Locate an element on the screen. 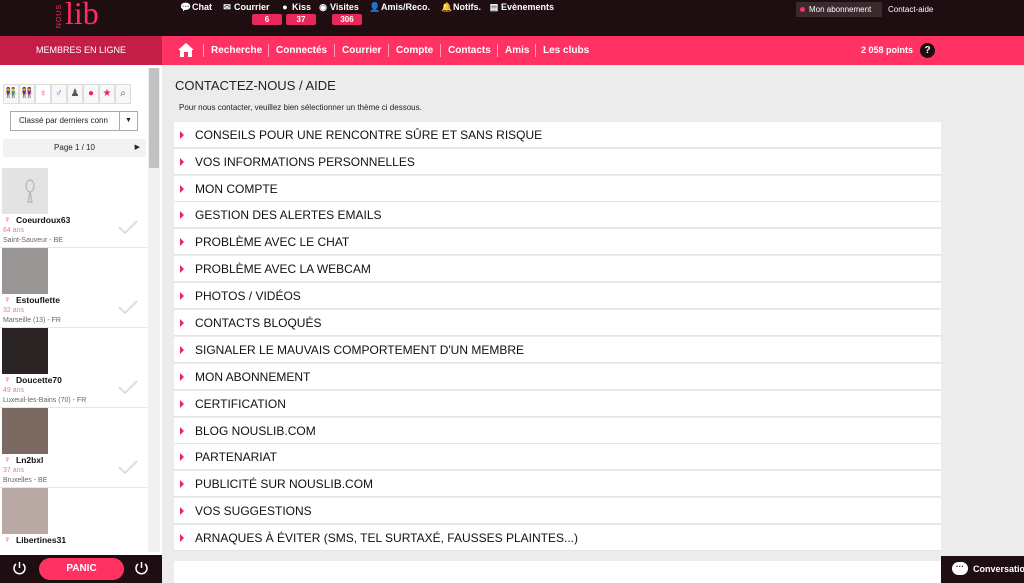 The height and width of the screenshot is (583, 1024). conversation-button: ··· Conversation is located at coordinates (982, 569).